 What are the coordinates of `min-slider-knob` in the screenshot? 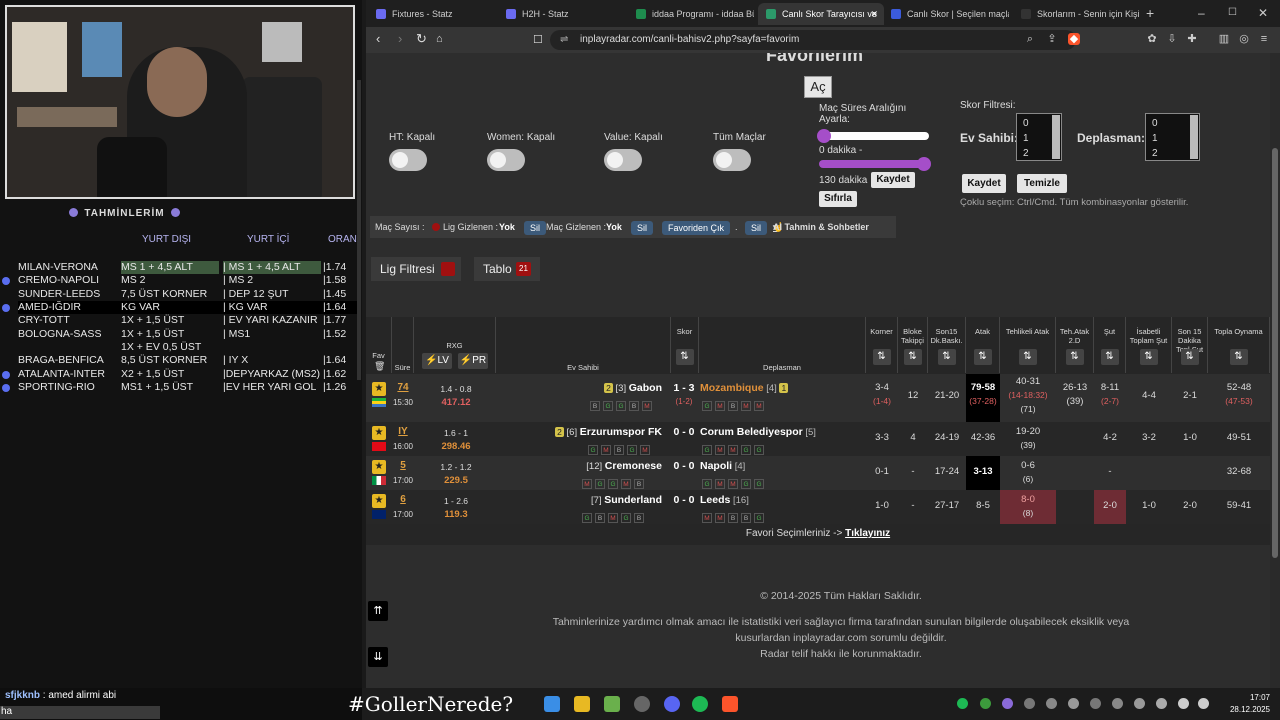 It's located at (824, 136).